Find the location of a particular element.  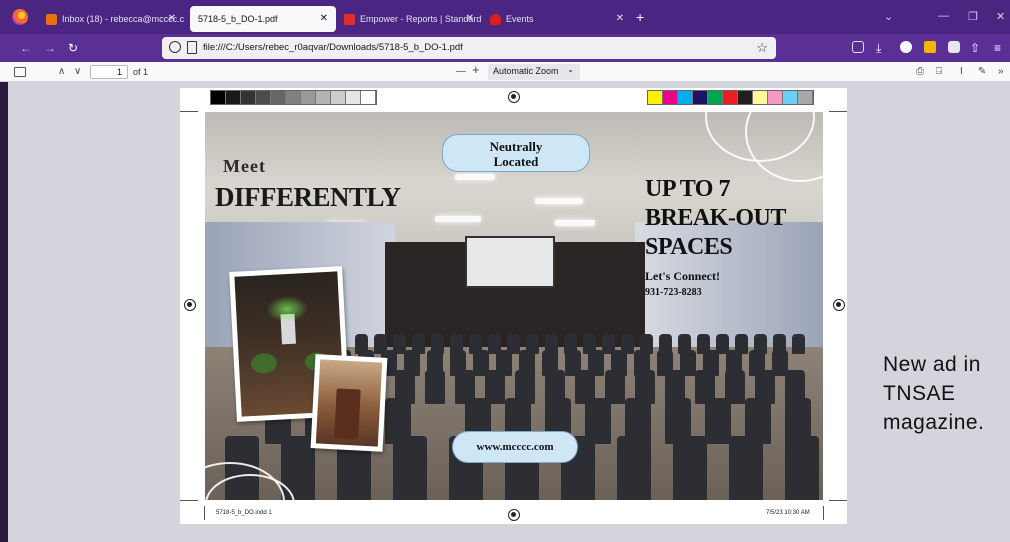

reload-icon: ↻ is located at coordinates (73, 48).